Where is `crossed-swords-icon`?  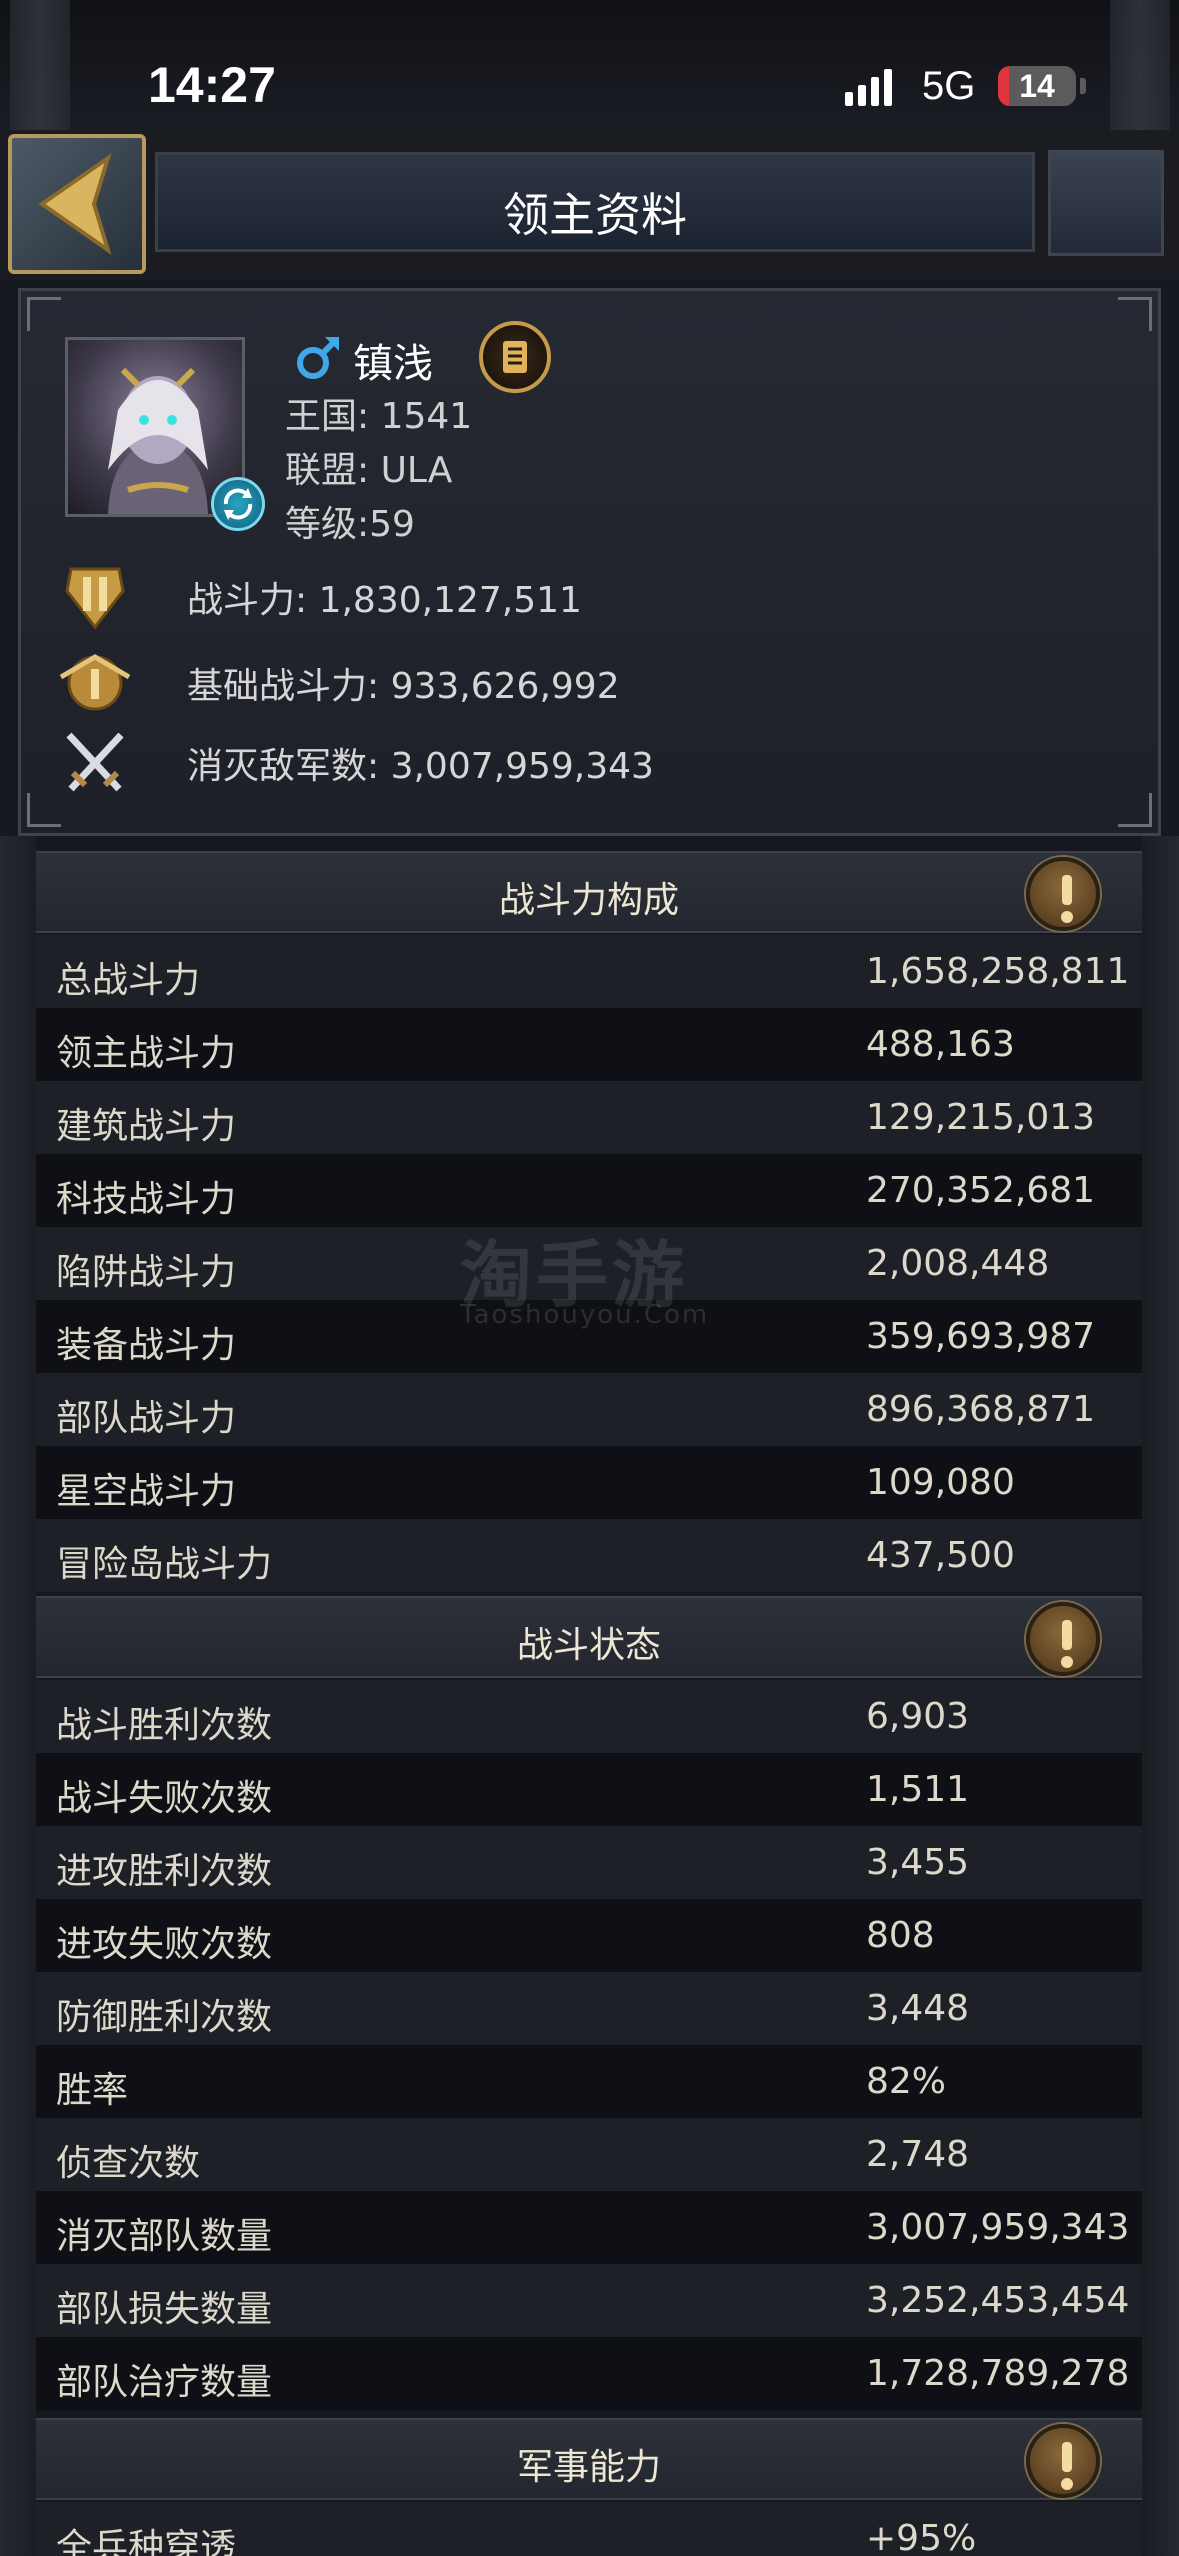 crossed-swords-icon is located at coordinates (95, 762).